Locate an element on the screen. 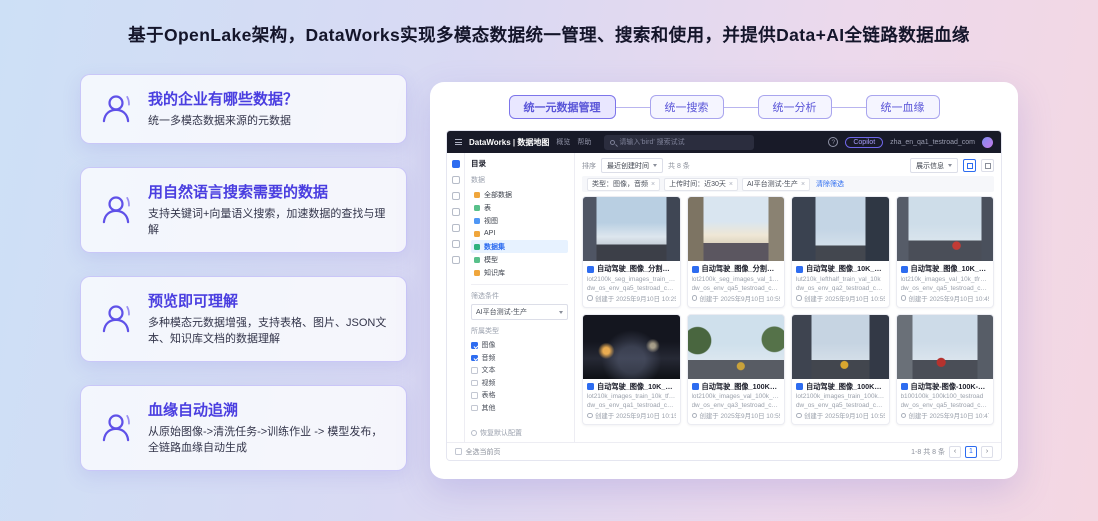 The image size is (1098, 521). pill-metadata: 统一元数据管理 is located at coordinates (562, 107).